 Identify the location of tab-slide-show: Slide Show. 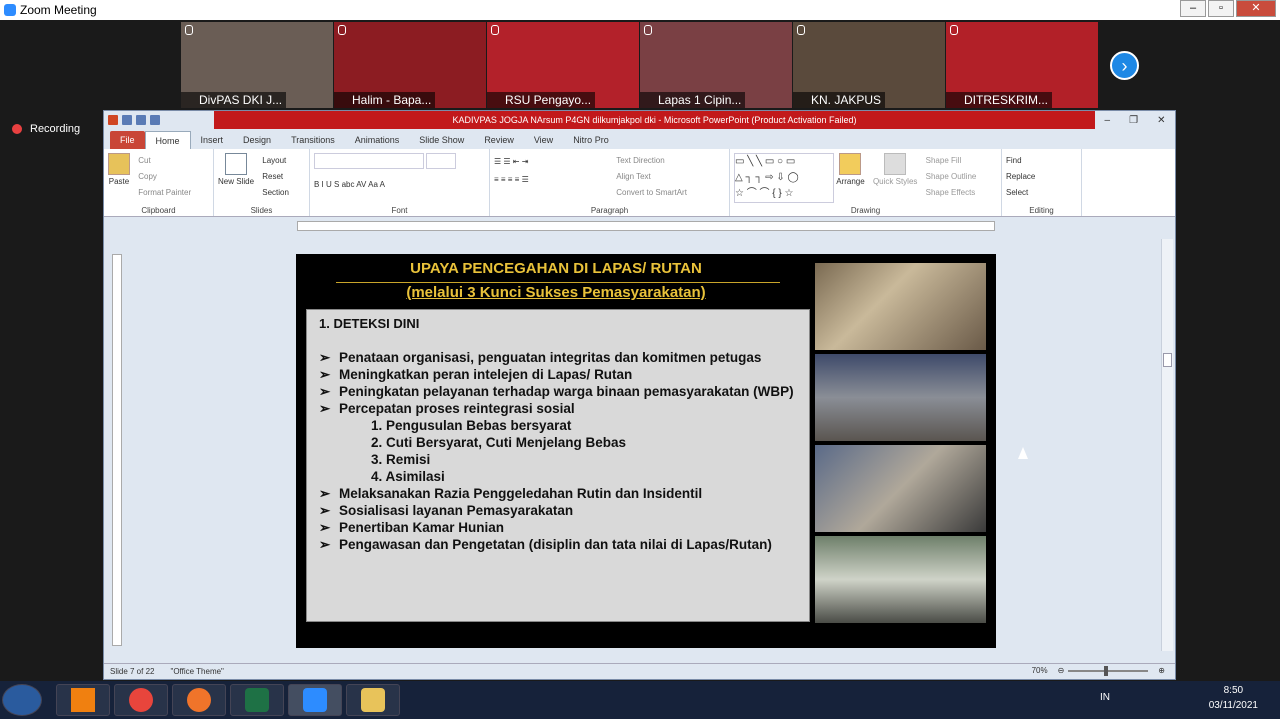
(441, 140).